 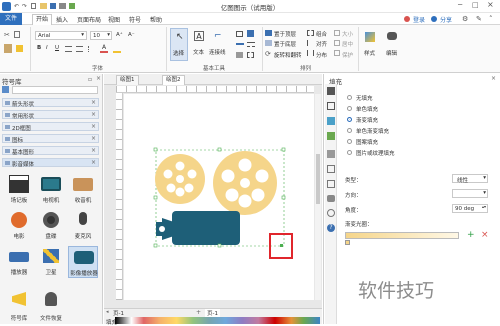 What do you see at coordinates (347, 44) in the screenshot?
I see `center-button: 居中` at bounding box center [347, 44].